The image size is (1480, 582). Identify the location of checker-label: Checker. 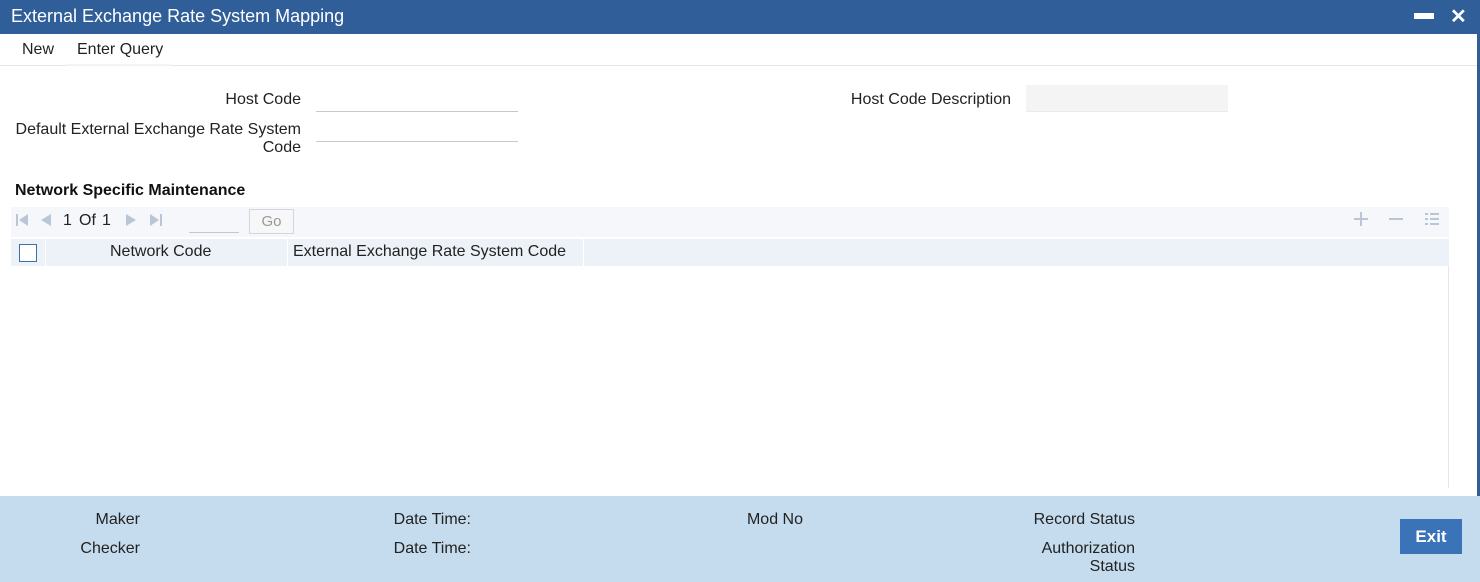
(110, 548).